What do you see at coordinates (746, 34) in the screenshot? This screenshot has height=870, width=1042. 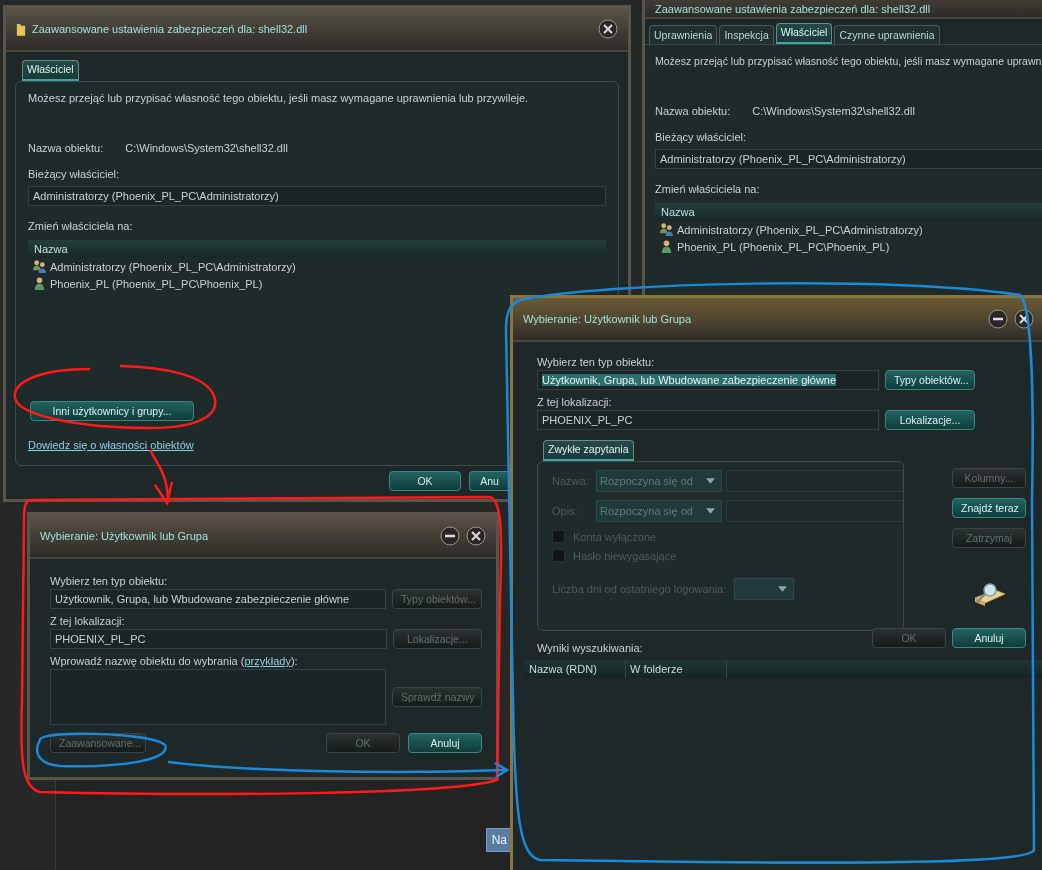 I see `tab: Inspekcja` at bounding box center [746, 34].